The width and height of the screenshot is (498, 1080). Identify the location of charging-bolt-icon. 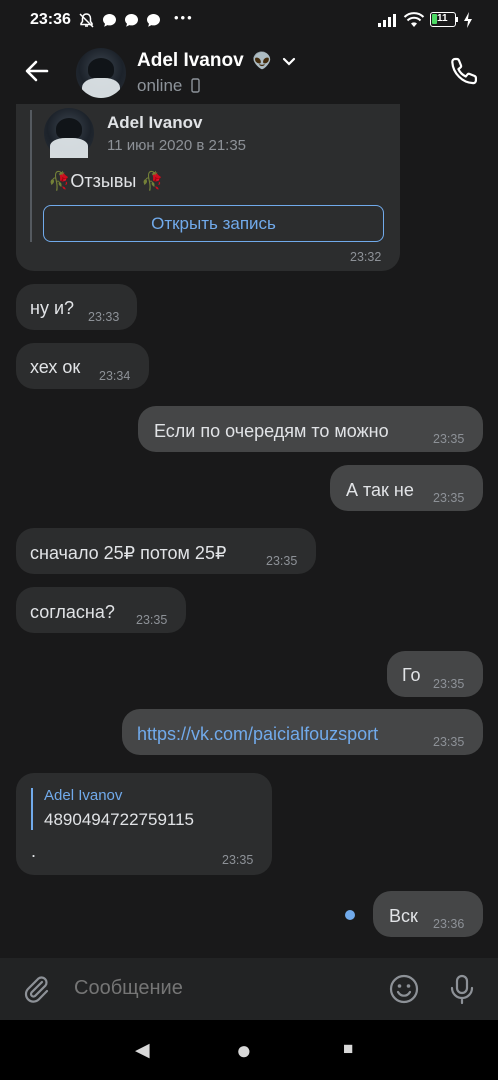
(468, 20).